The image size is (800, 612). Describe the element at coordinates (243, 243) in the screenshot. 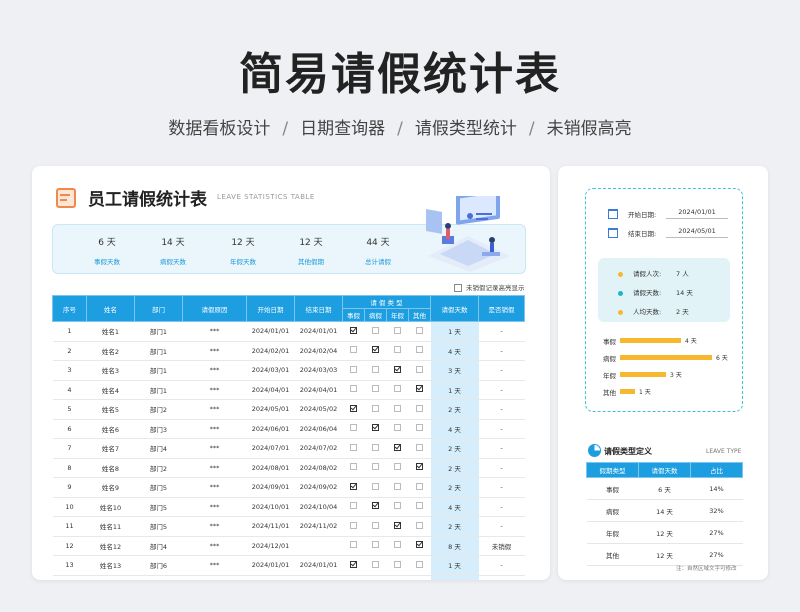

I see `stat-value: 12 天` at that location.